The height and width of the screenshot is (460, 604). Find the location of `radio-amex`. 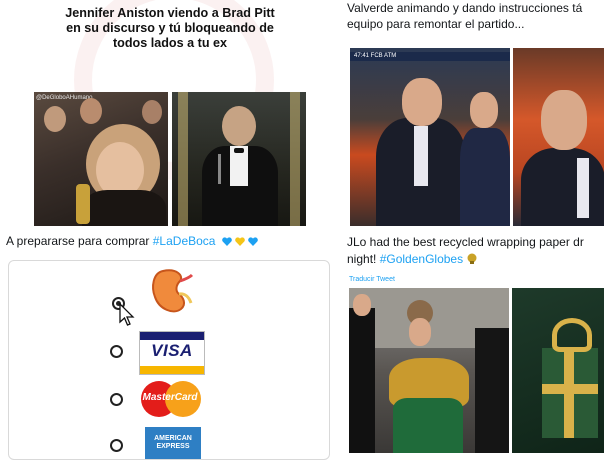

radio-amex is located at coordinates (116, 445).